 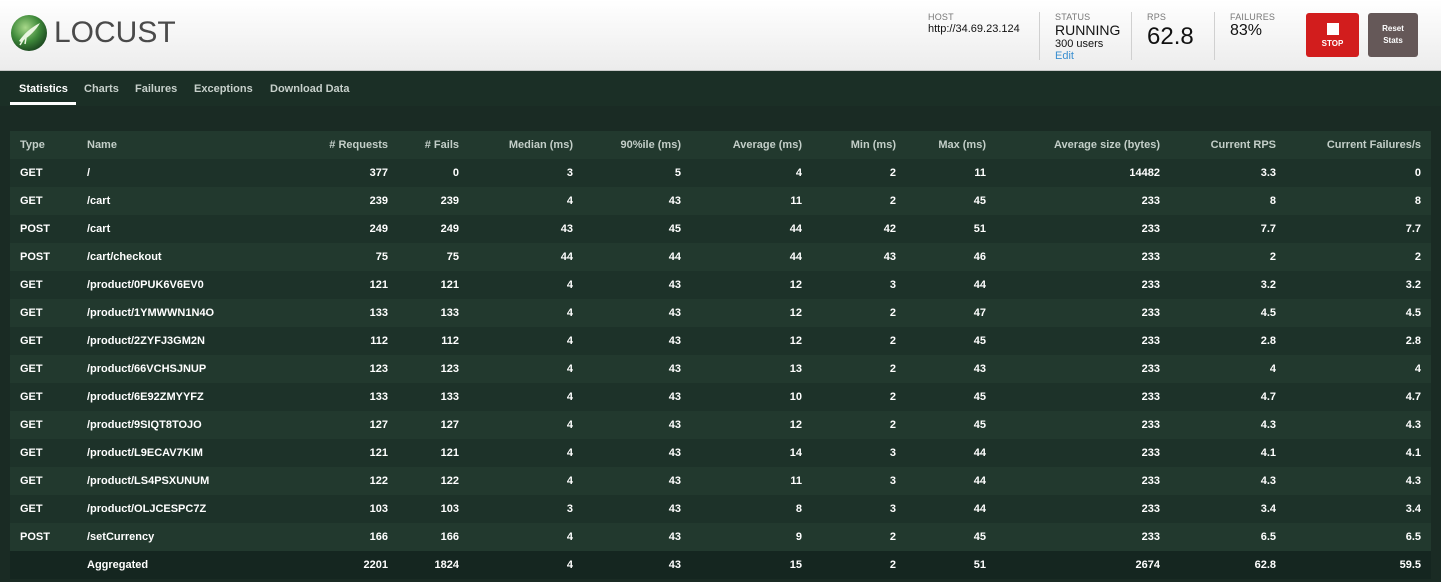 I want to click on tab-statistics: Statistics, so click(x=43, y=89).